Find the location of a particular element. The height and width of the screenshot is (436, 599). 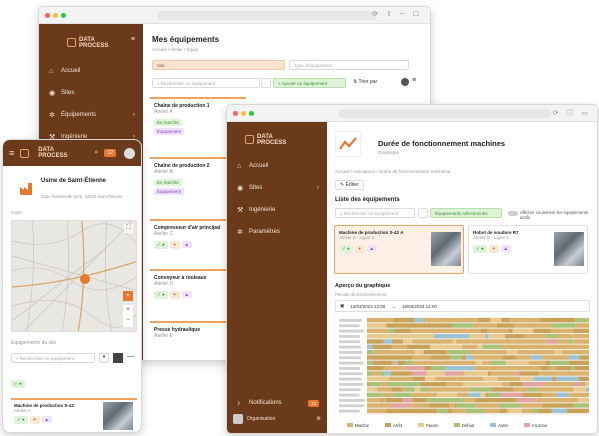

nav-item-settings: ✲ Paramètres is located at coordinates (277, 232).